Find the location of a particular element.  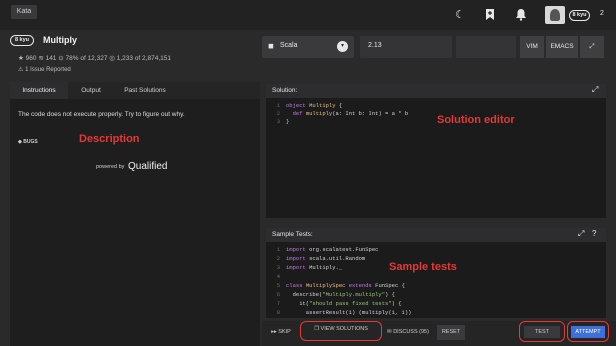

kata-rank-badge: 8 kyu is located at coordinates (22, 40).